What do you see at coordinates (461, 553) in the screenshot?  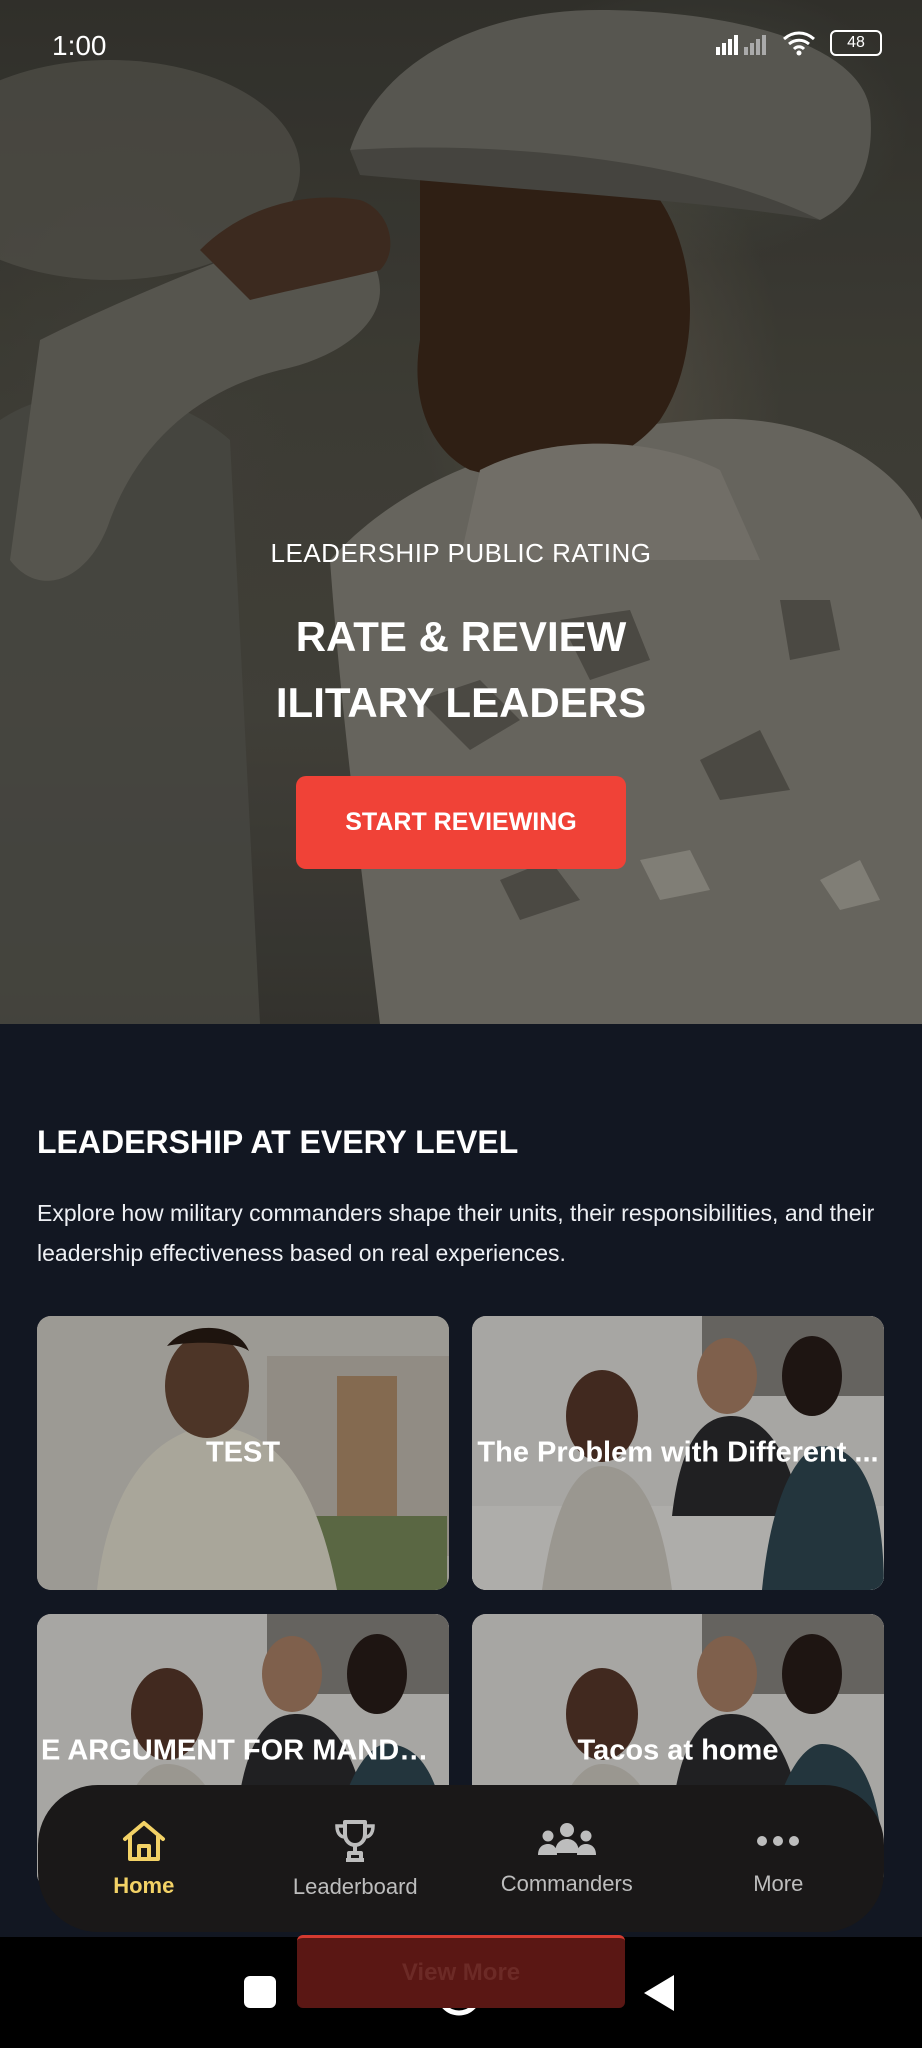 I see `hero-eyebrow: LEADERSHIP PUBLIC RATING` at bounding box center [461, 553].